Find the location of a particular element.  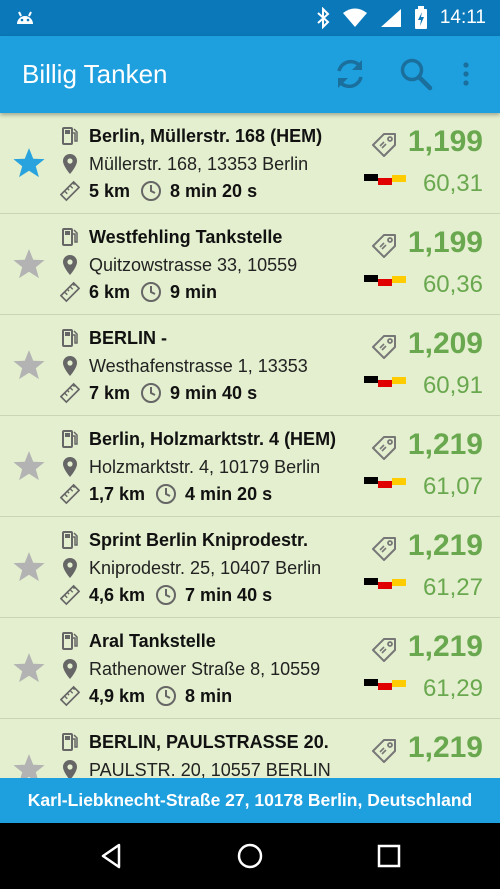

station-address: Rathenower Straße 8, 10559 is located at coordinates (205, 668).